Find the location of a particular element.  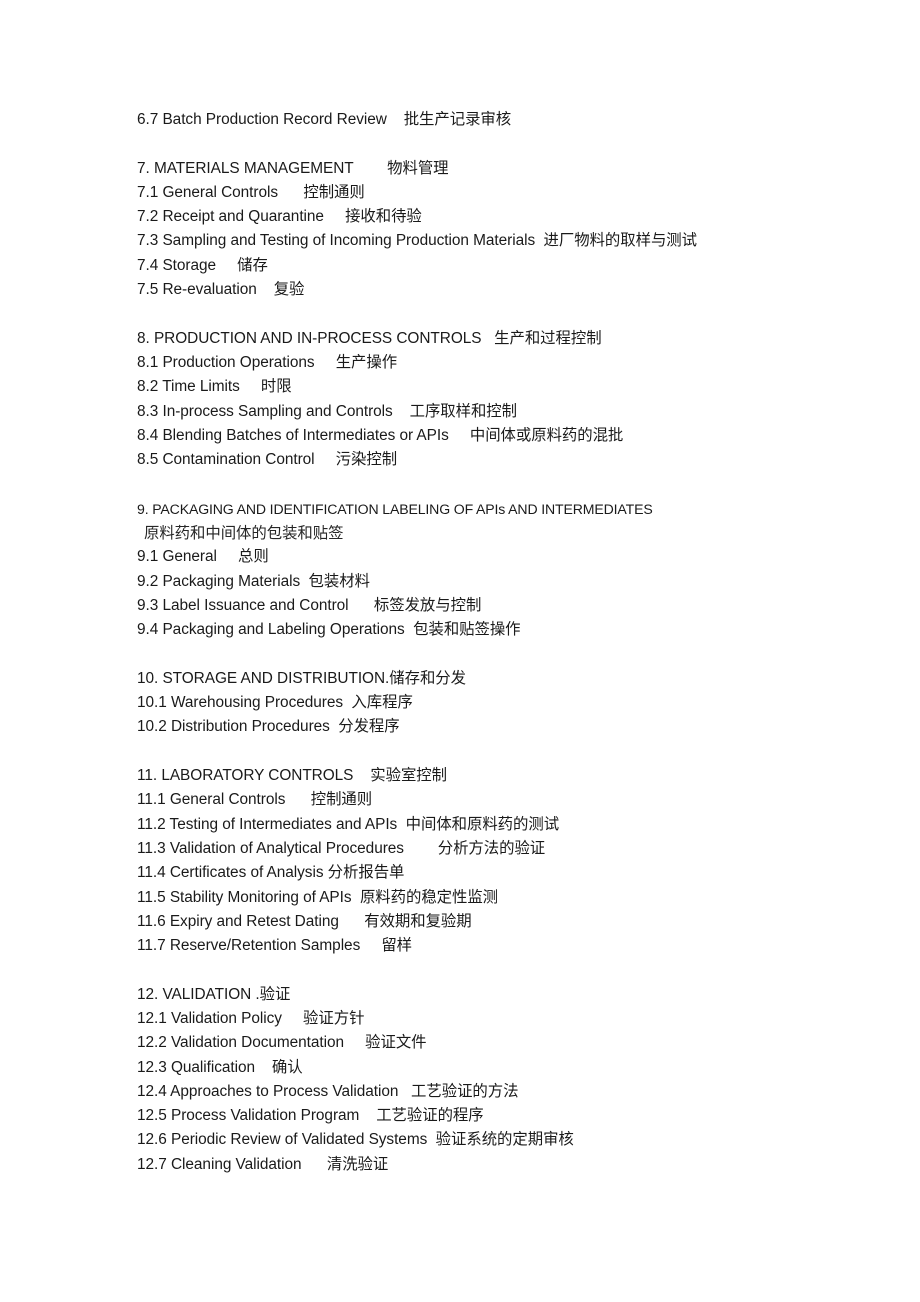

toc-section-heading: 10. STORAGE AND DISTRIBUTION.储存和分发 is located at coordinates (301, 678).